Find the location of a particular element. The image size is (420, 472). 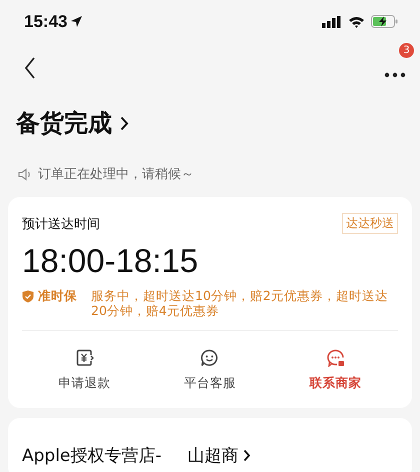

signal-icon is located at coordinates (332, 22).